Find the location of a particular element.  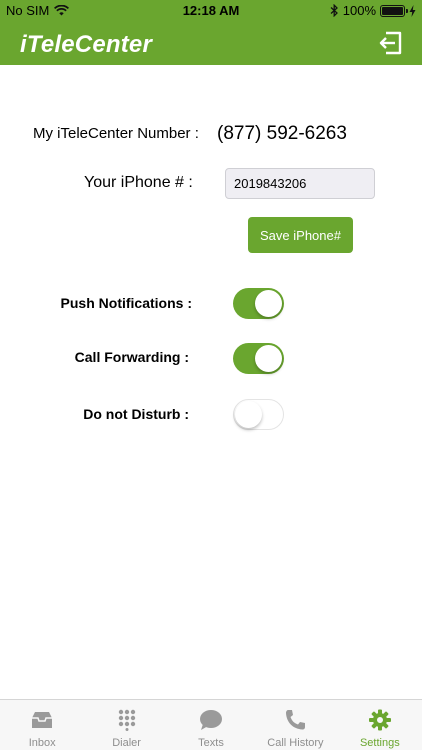

save-iphone-button: Save iPhone# is located at coordinates (300, 235).